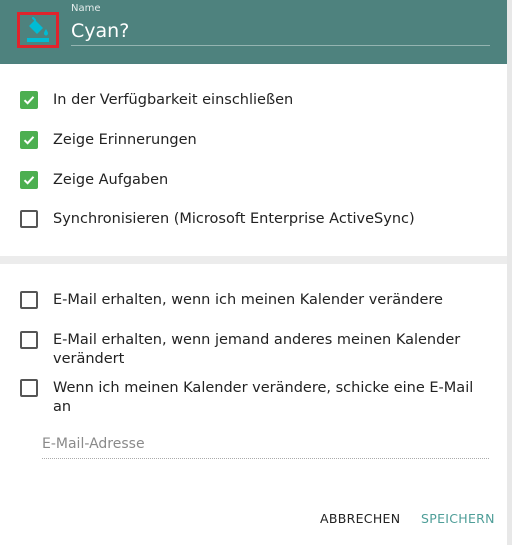 This screenshot has height=545, width=512. I want to click on option-show-tasks: Zeige Aufgaben, so click(256, 180).